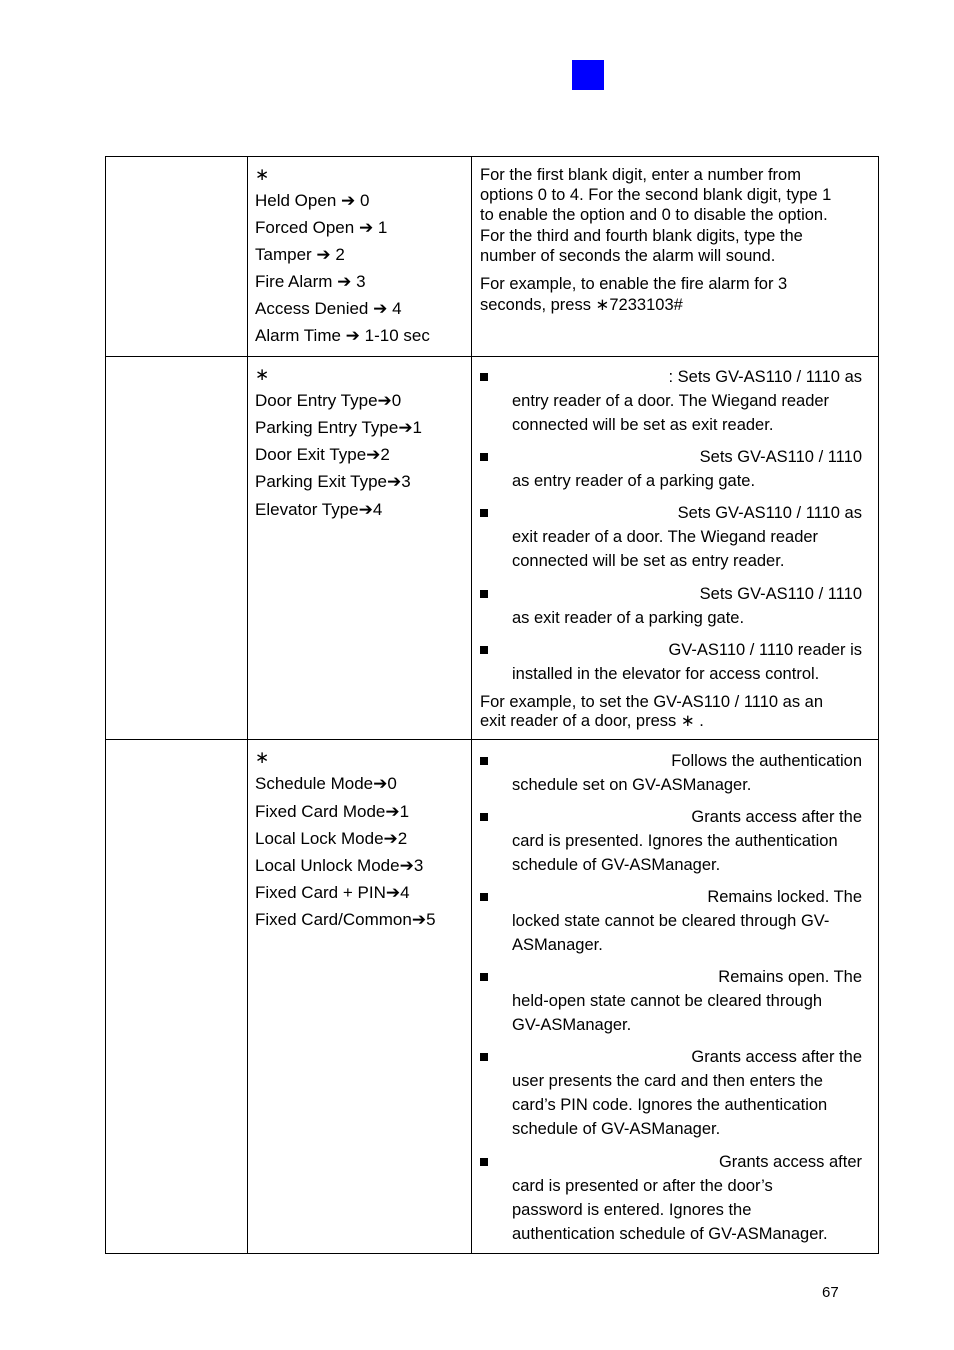  I want to click on bullet-text: GV-AS110 / 1110 reader is, so click(765, 650).